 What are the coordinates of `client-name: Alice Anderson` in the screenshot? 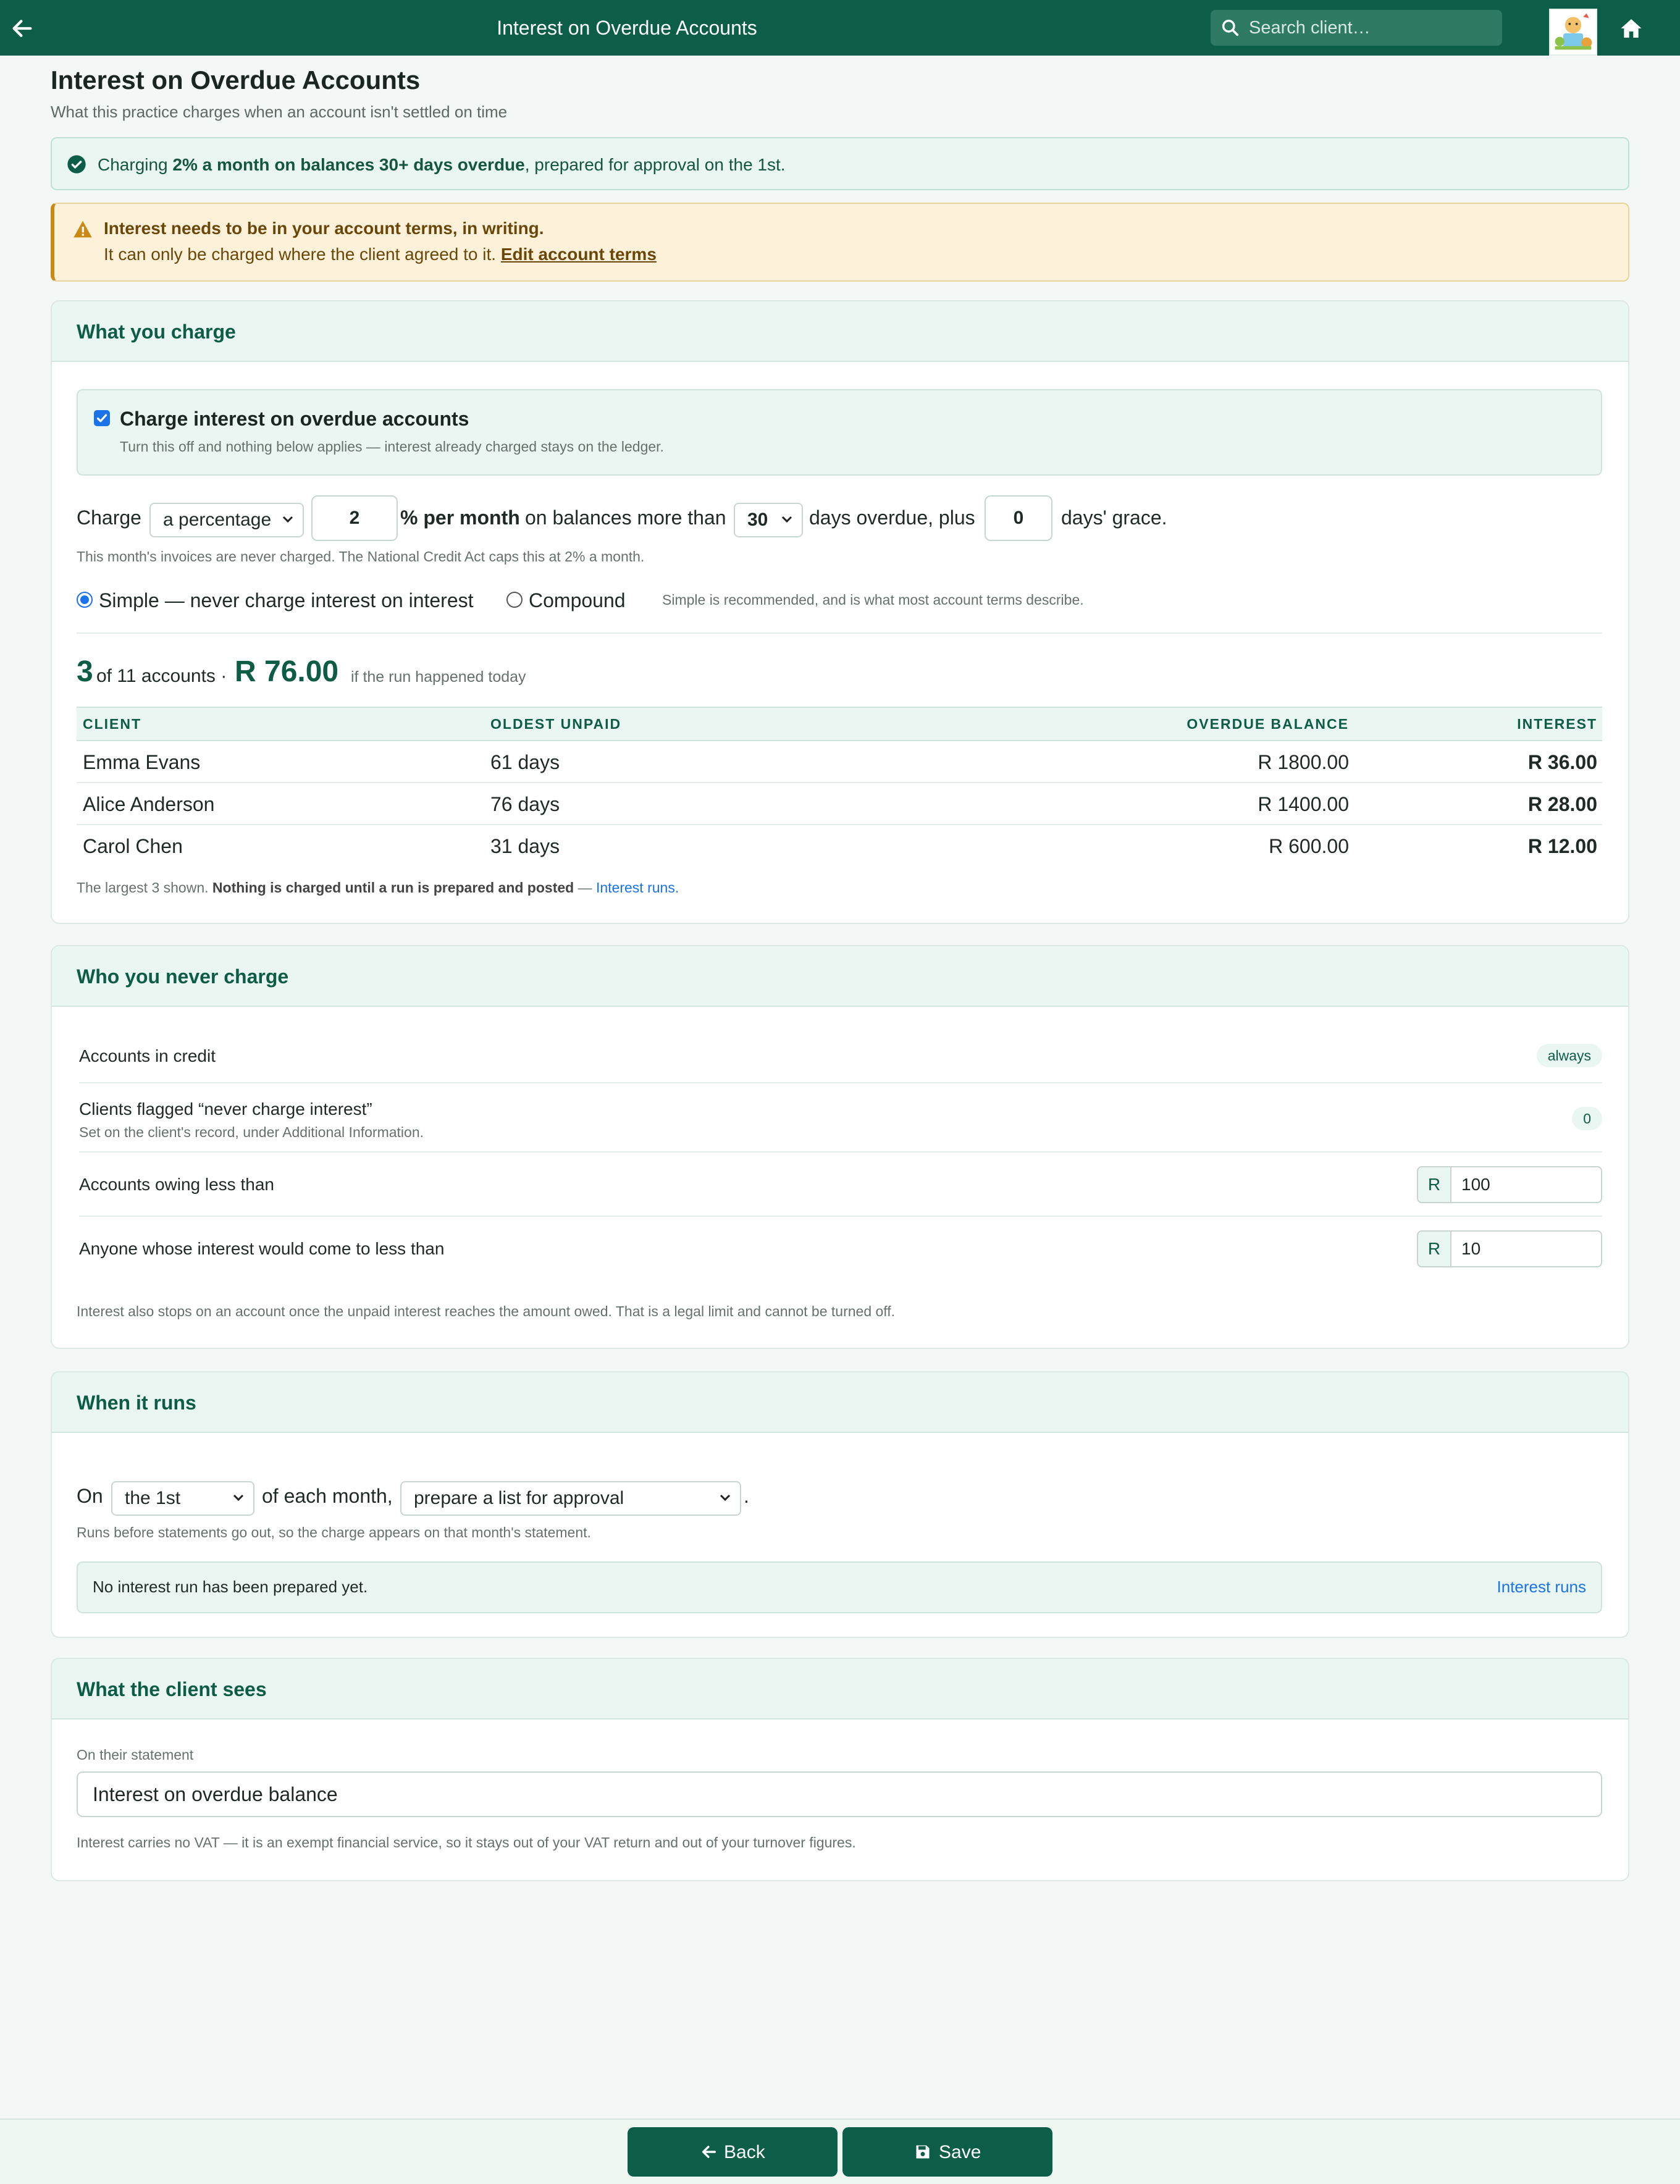 It's located at (149, 804).